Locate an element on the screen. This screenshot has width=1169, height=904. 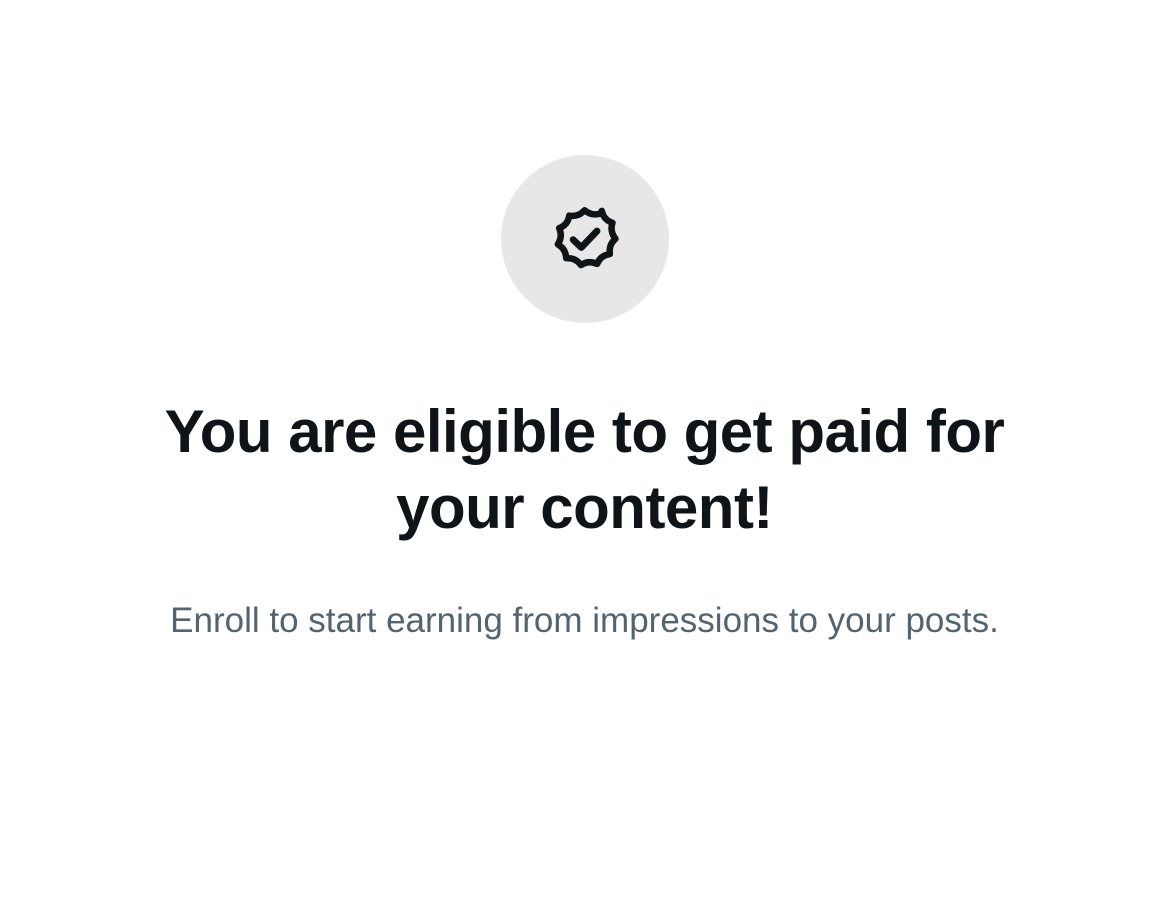
verified-badge-icon is located at coordinates (586, 238).